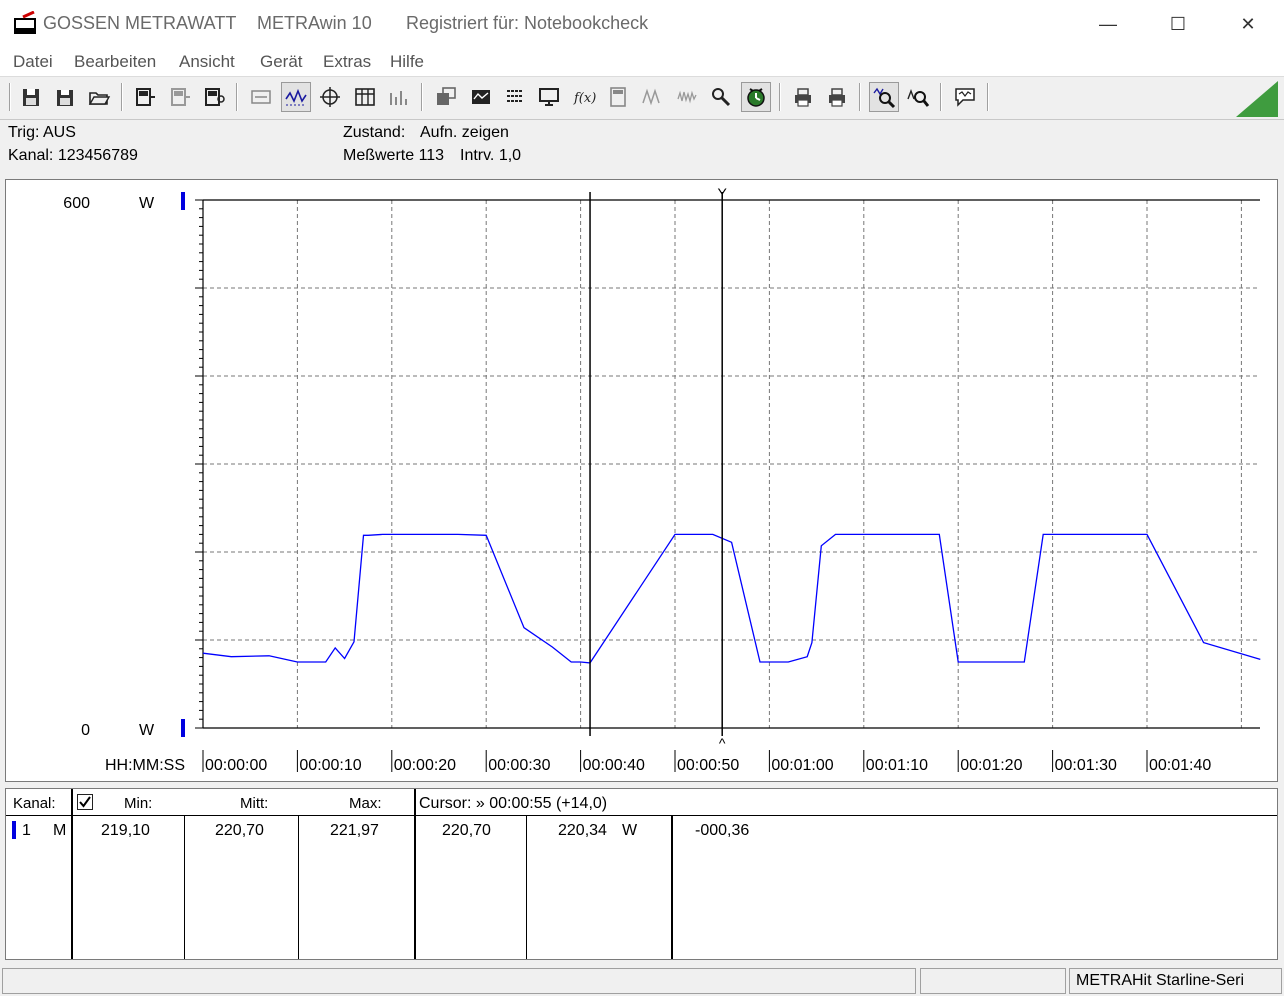 This screenshot has width=1284, height=996. I want to click on menu-bearbeiten: Bearbeiten, so click(115, 62).